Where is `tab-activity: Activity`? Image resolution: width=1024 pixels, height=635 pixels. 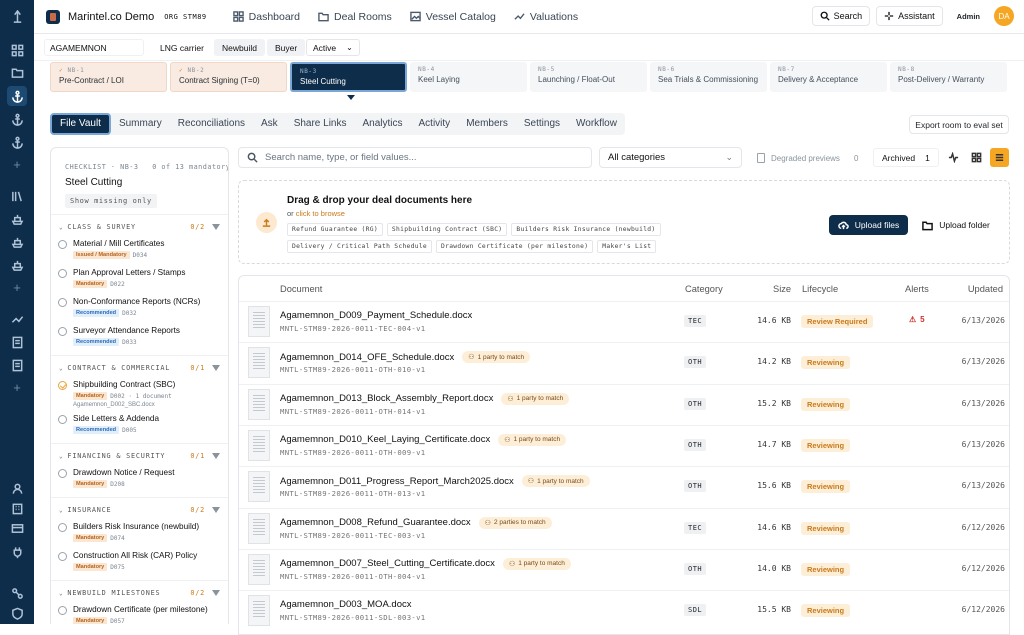 tab-activity: Activity is located at coordinates (435, 124).